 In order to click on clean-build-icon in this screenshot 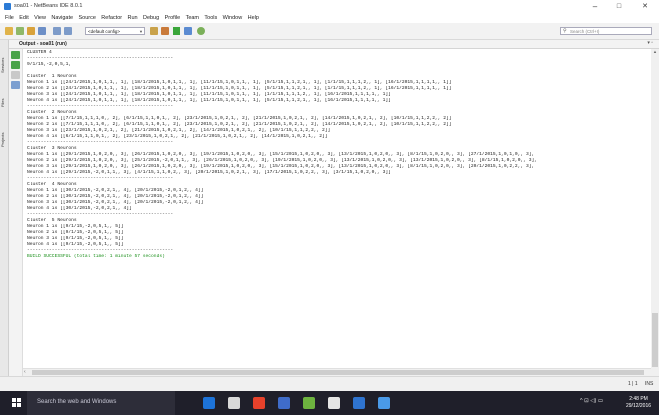, I will do `click(165, 31)`.